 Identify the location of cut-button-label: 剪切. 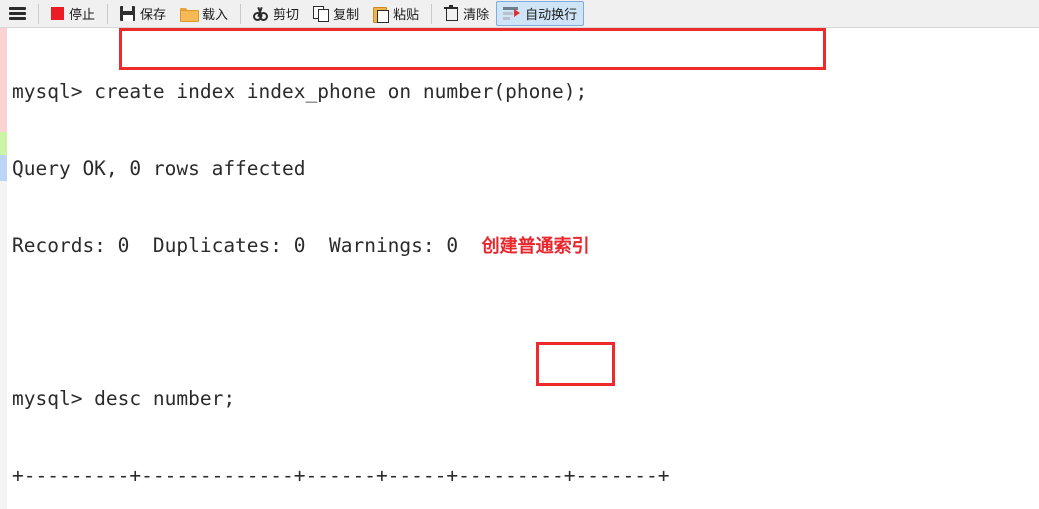
(286, 14).